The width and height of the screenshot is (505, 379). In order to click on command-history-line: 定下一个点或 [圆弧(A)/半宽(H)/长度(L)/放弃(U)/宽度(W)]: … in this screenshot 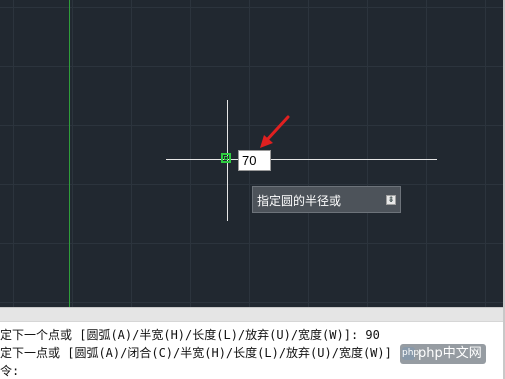, I will do `click(190, 335)`.